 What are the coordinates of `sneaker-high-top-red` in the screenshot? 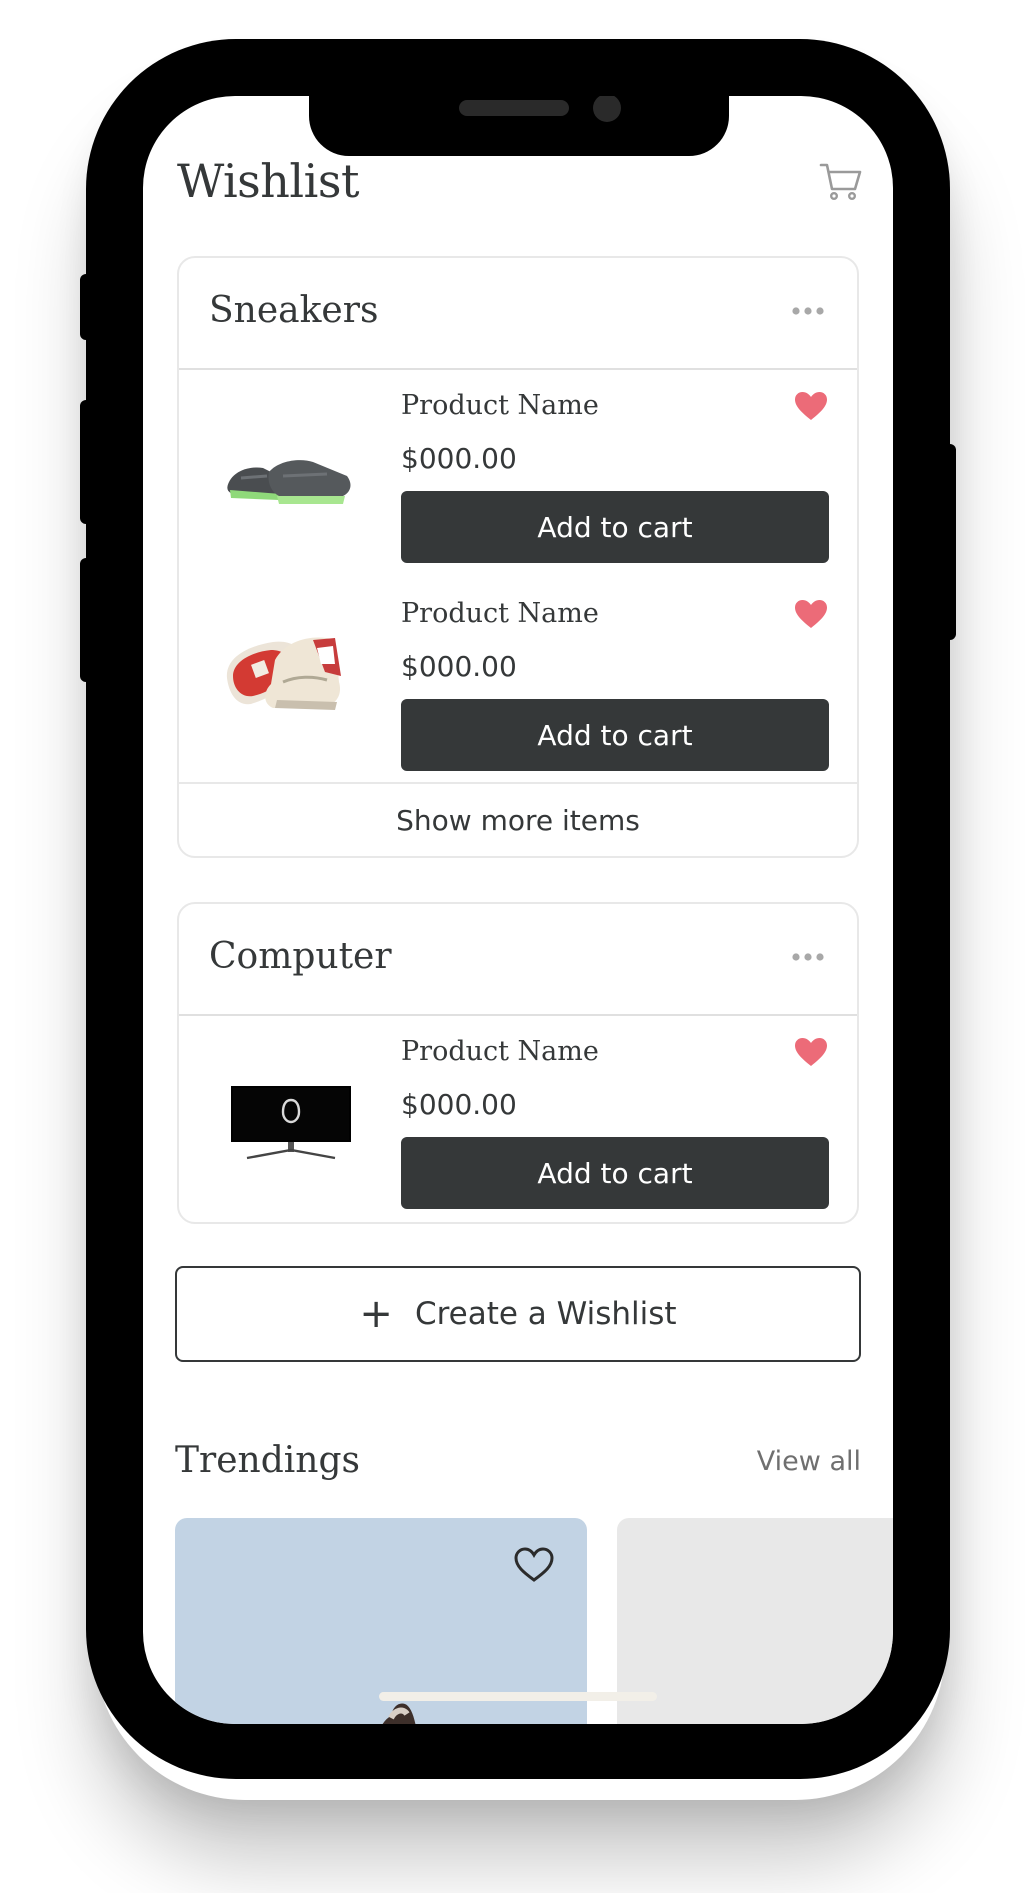 It's located at (283, 673).